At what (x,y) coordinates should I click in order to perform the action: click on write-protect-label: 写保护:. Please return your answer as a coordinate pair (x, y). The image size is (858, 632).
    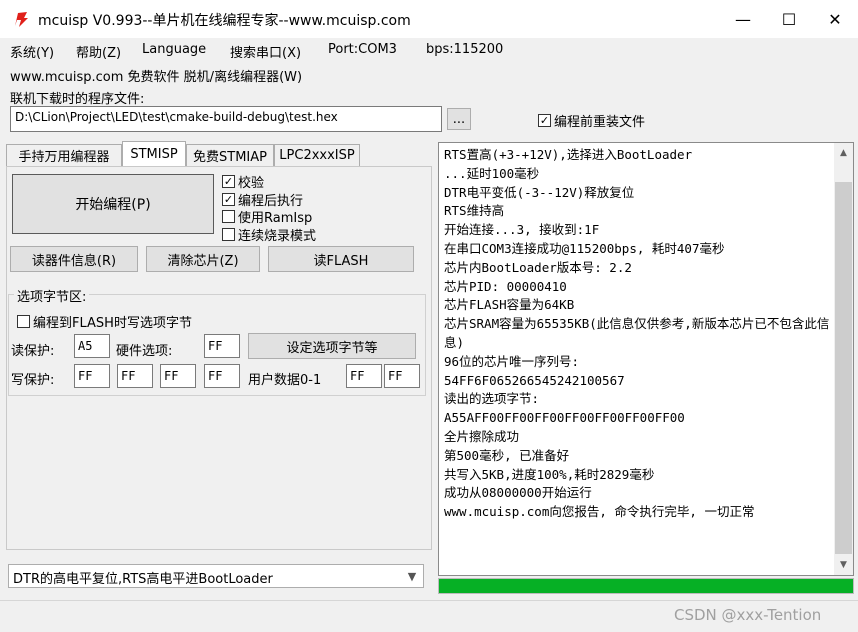
    Looking at the image, I should click on (33, 380).